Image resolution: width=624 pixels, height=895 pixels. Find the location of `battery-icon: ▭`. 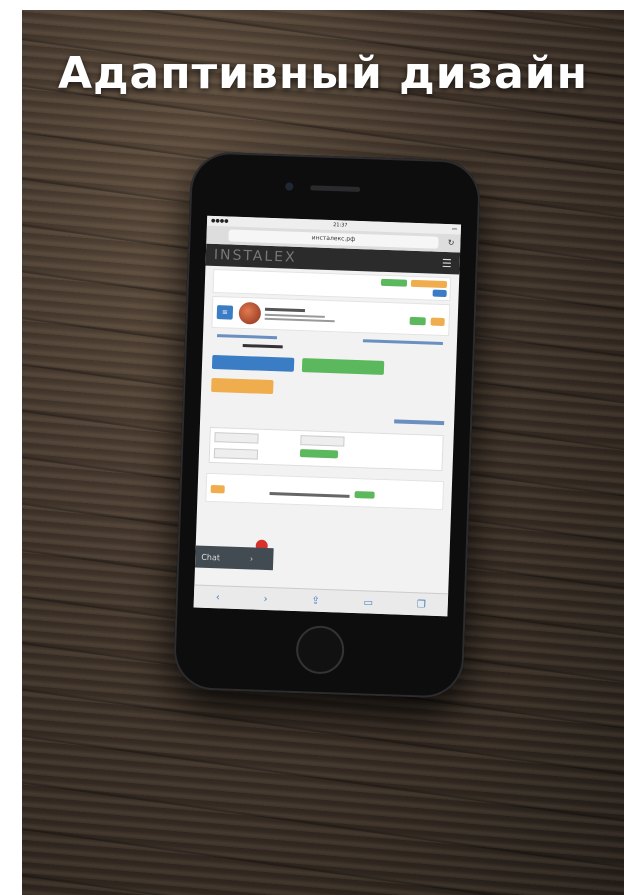

battery-icon: ▭ is located at coordinates (454, 229).